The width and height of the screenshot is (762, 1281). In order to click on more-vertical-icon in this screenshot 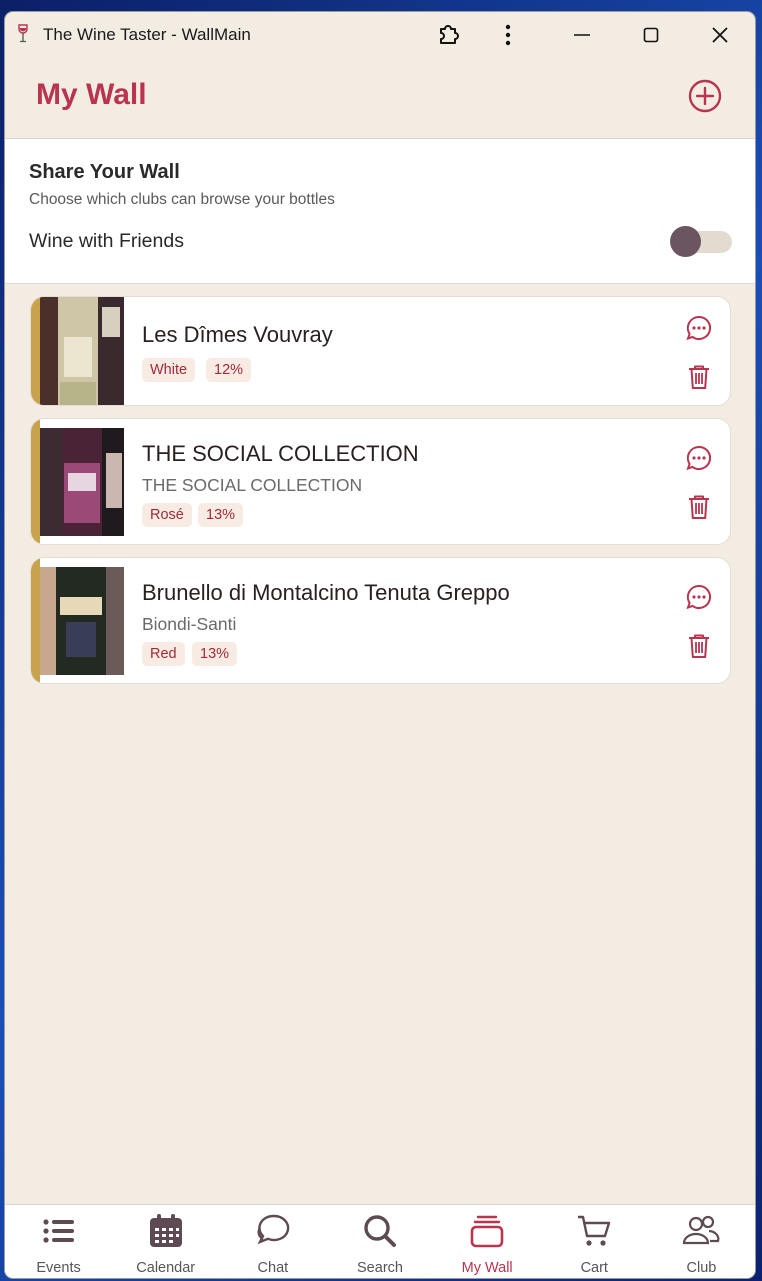, I will do `click(508, 35)`.